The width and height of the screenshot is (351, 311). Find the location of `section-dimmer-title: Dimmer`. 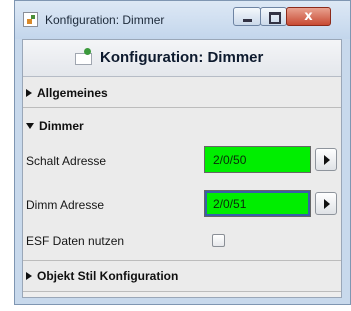

section-dimmer-title: Dimmer is located at coordinates (55, 126).